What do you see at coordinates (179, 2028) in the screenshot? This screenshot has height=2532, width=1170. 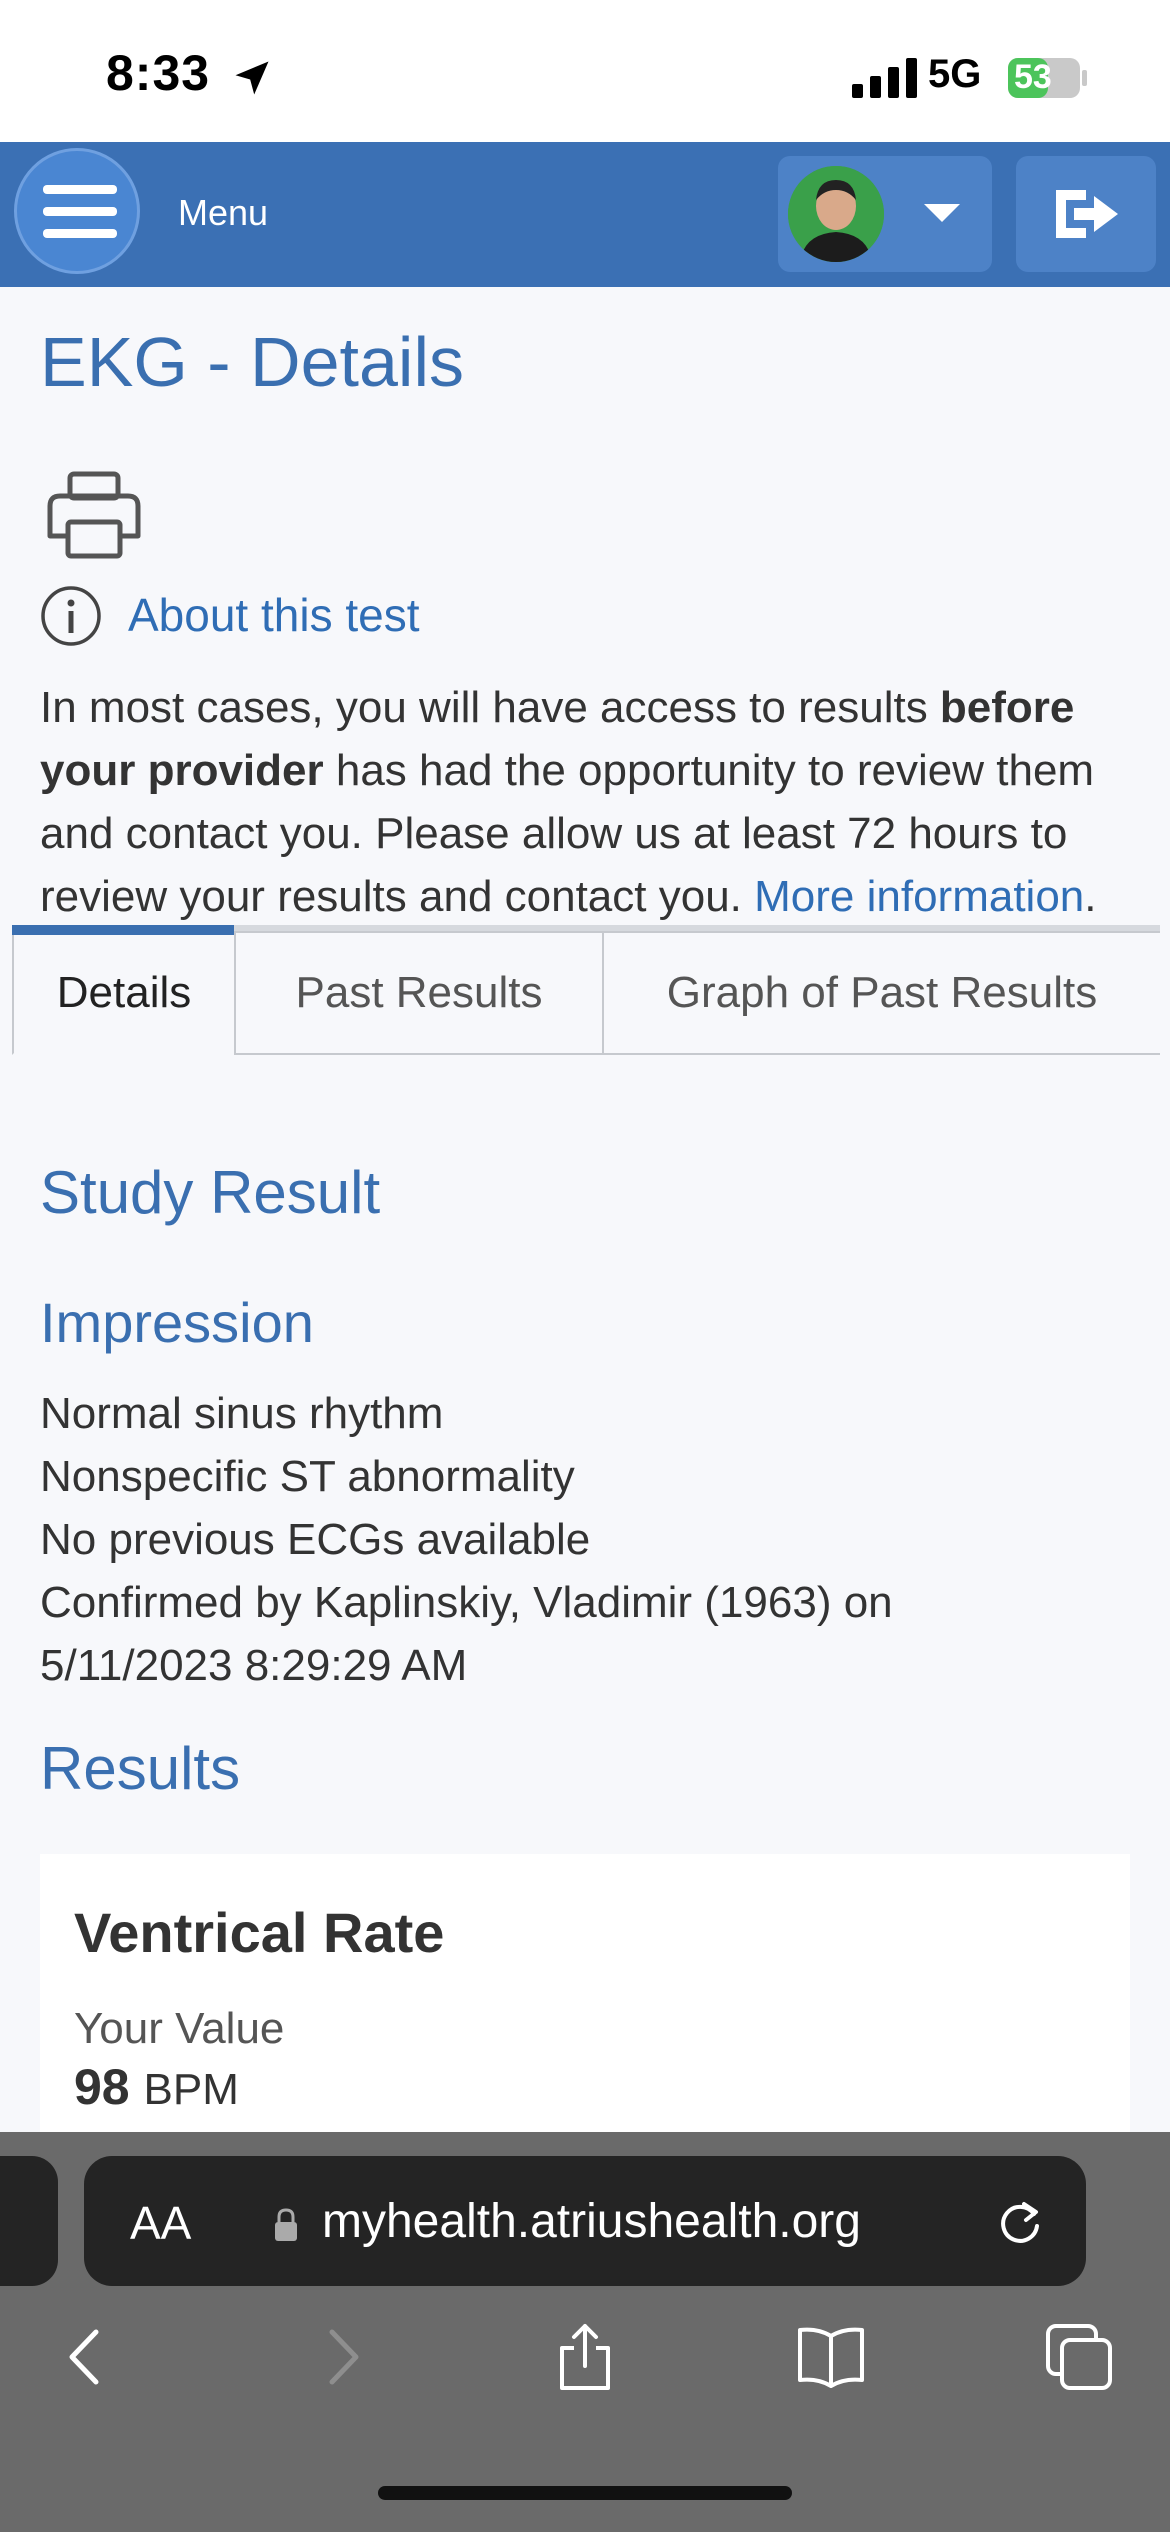 I see `result-value-label: Your Value` at bounding box center [179, 2028].